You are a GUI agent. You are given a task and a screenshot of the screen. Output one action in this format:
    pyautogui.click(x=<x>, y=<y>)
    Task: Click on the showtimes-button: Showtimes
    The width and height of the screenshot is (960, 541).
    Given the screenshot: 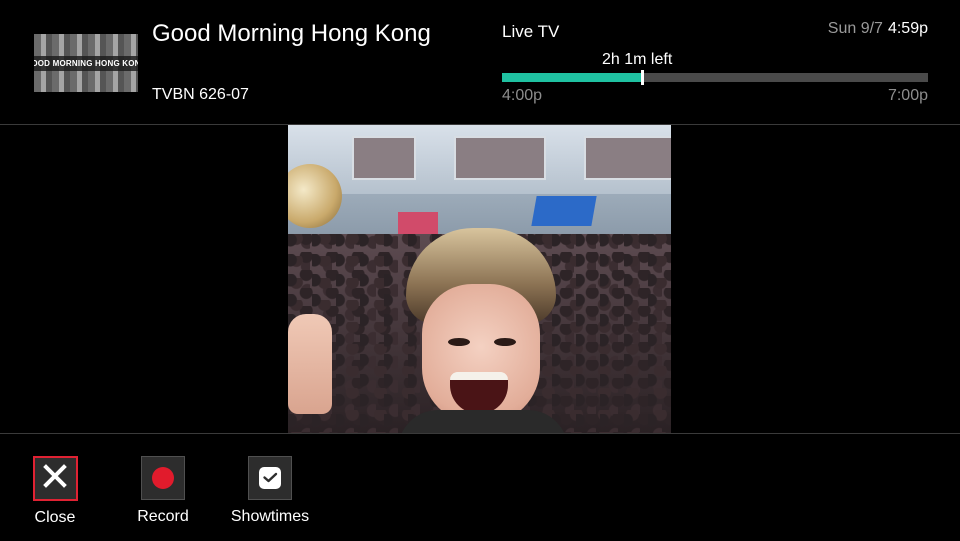 What is the action you would take?
    pyautogui.click(x=270, y=491)
    